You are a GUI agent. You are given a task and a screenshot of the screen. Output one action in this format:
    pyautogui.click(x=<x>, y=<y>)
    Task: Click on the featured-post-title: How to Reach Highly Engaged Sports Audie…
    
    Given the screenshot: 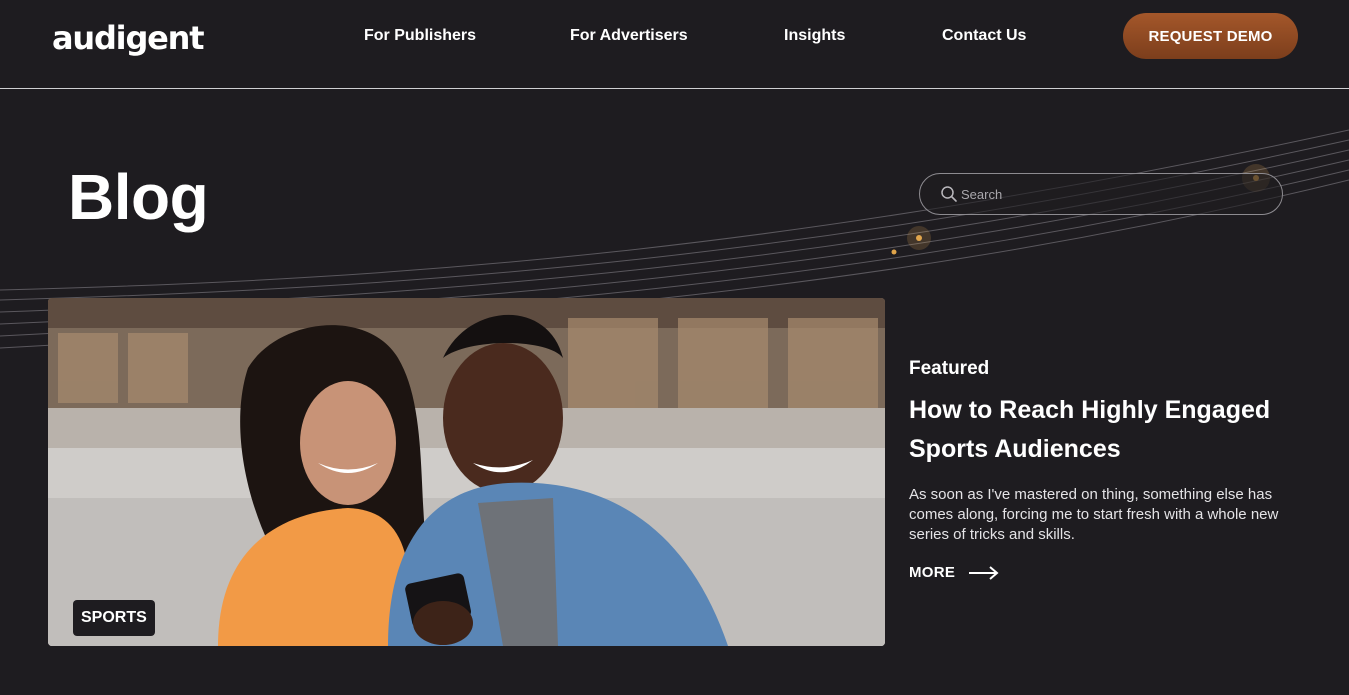 What is the action you would take?
    pyautogui.click(x=1104, y=430)
    